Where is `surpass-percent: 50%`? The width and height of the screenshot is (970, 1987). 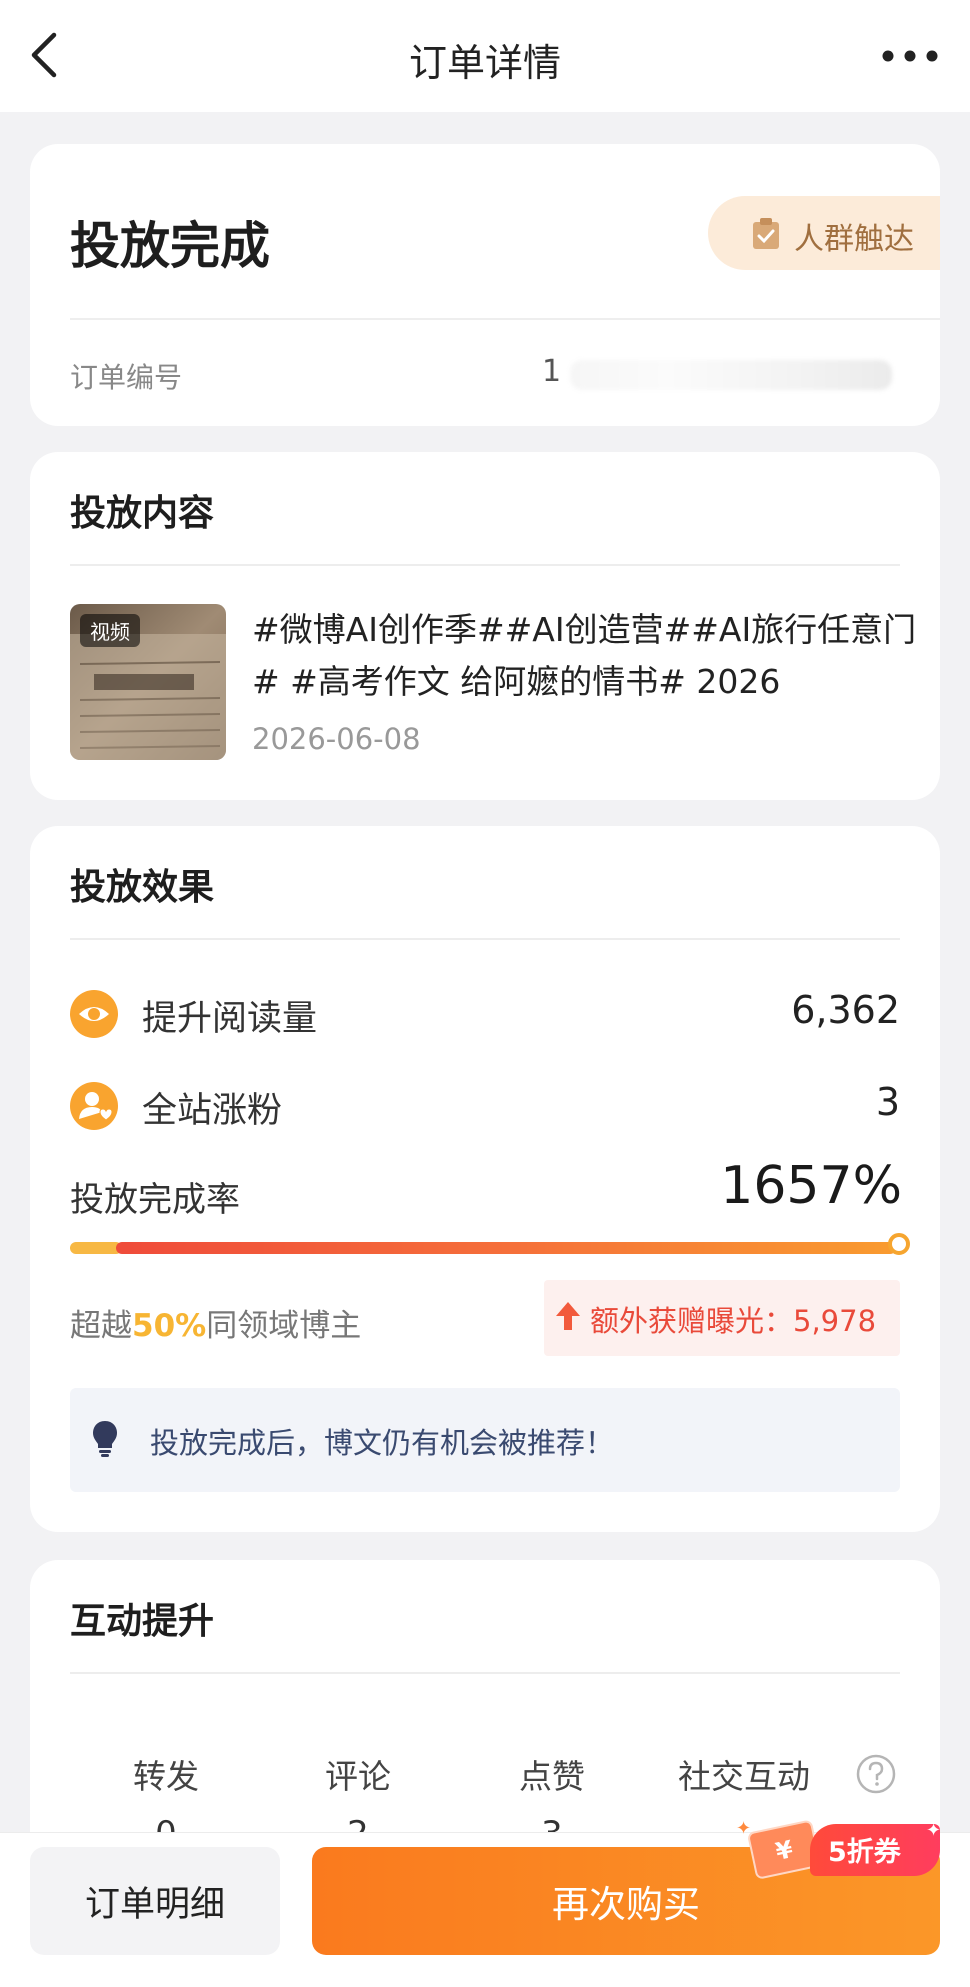 surpass-percent: 50% is located at coordinates (169, 1326).